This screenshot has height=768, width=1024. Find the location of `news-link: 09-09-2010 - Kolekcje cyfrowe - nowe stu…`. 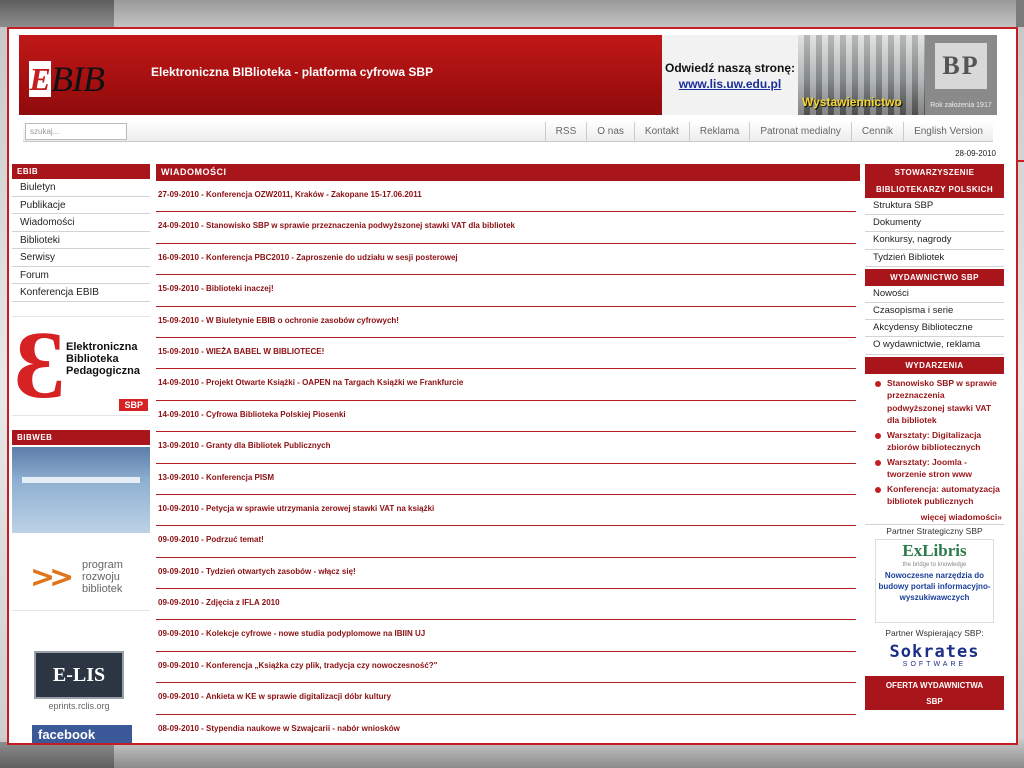

news-link: 09-09-2010 - Kolekcje cyfrowe - nowe stu… is located at coordinates (291, 633).